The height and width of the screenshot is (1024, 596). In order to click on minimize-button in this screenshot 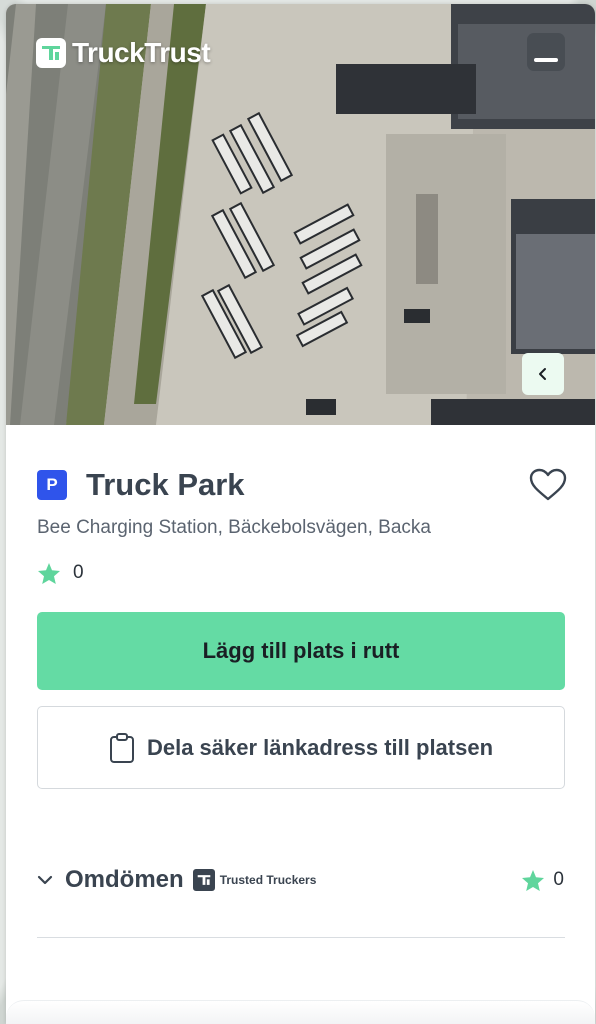, I will do `click(546, 52)`.